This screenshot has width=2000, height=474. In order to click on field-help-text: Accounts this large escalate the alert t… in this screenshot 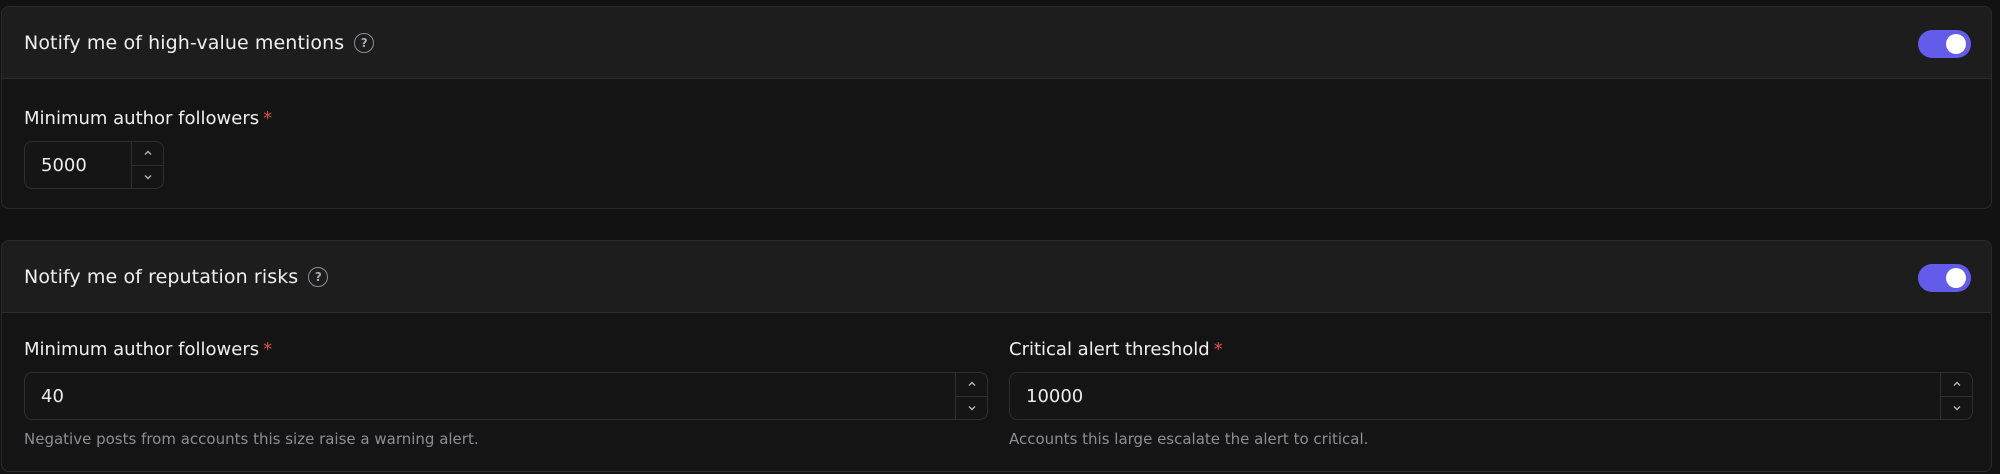, I will do `click(1189, 439)`.